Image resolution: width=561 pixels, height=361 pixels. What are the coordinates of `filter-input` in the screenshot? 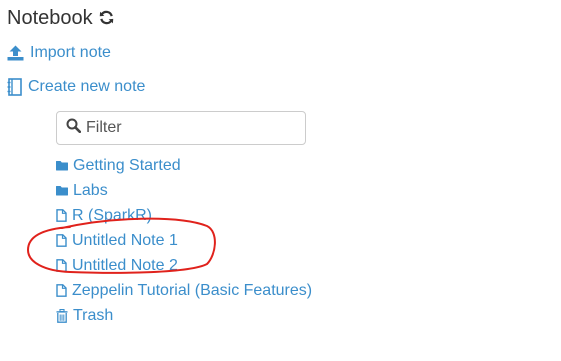 It's located at (186, 128).